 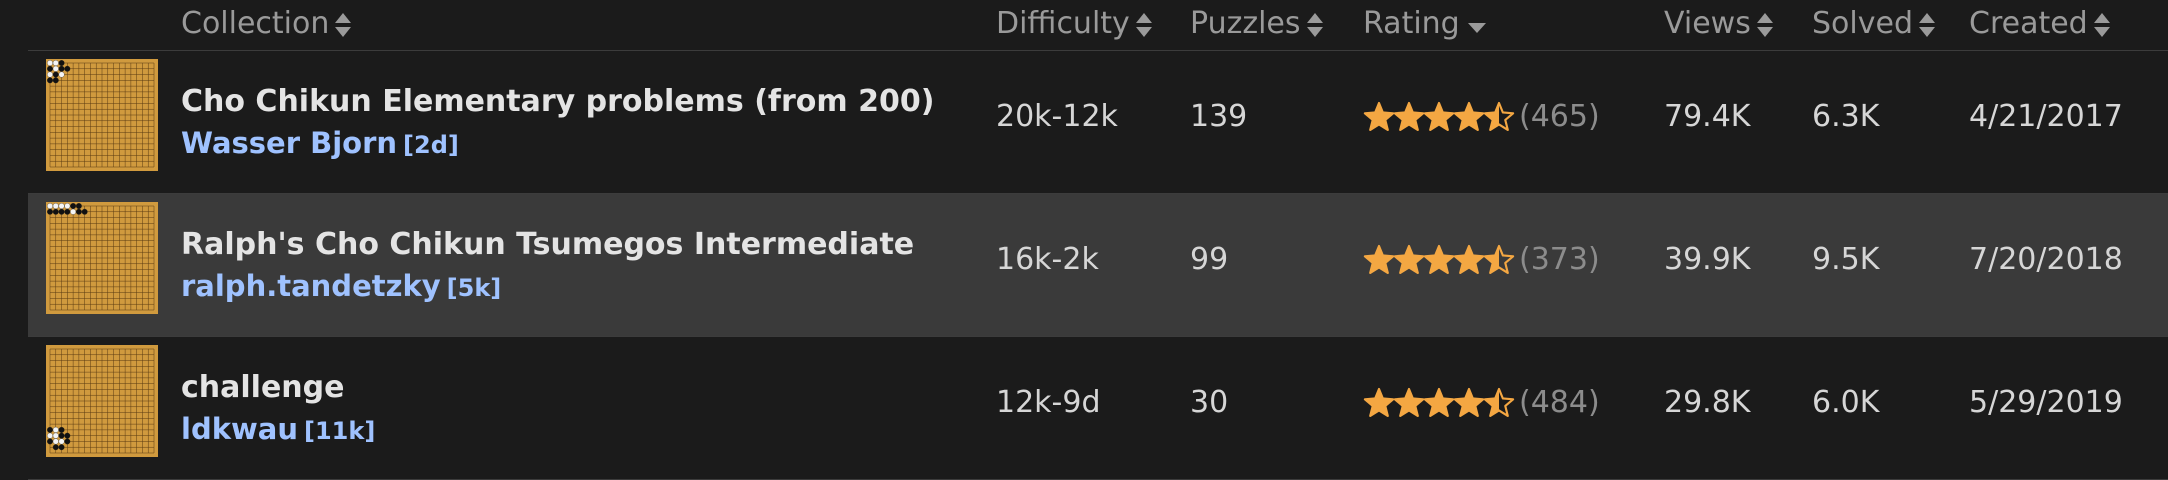 I want to click on author-link: Wasser Bjorn [2d], so click(x=320, y=143).